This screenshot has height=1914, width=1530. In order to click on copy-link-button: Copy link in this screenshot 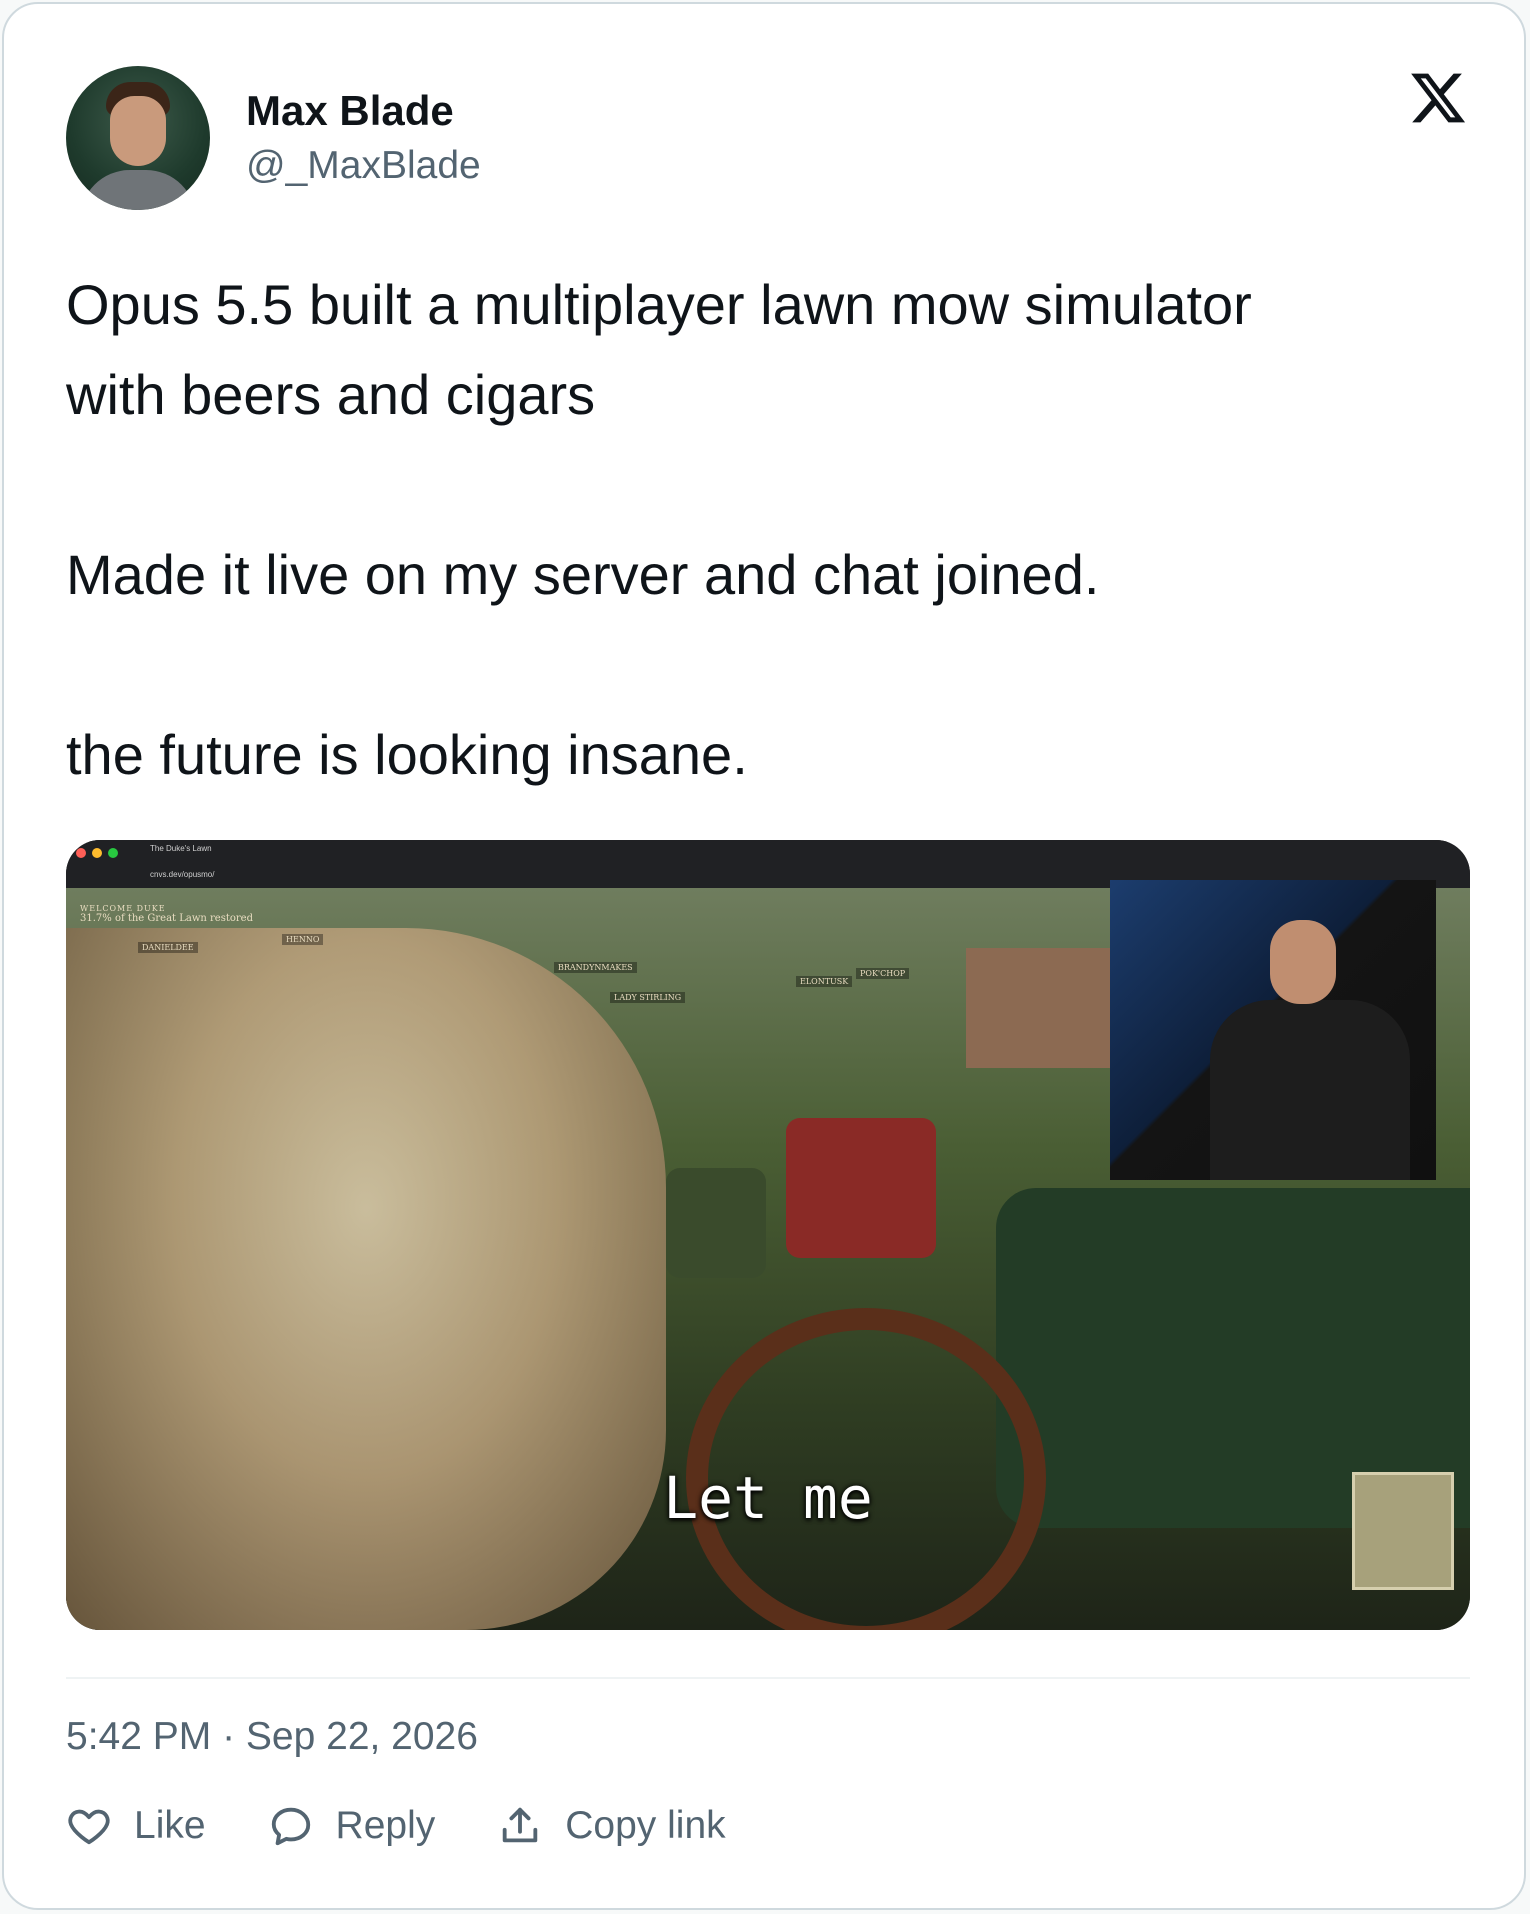, I will do `click(611, 1826)`.